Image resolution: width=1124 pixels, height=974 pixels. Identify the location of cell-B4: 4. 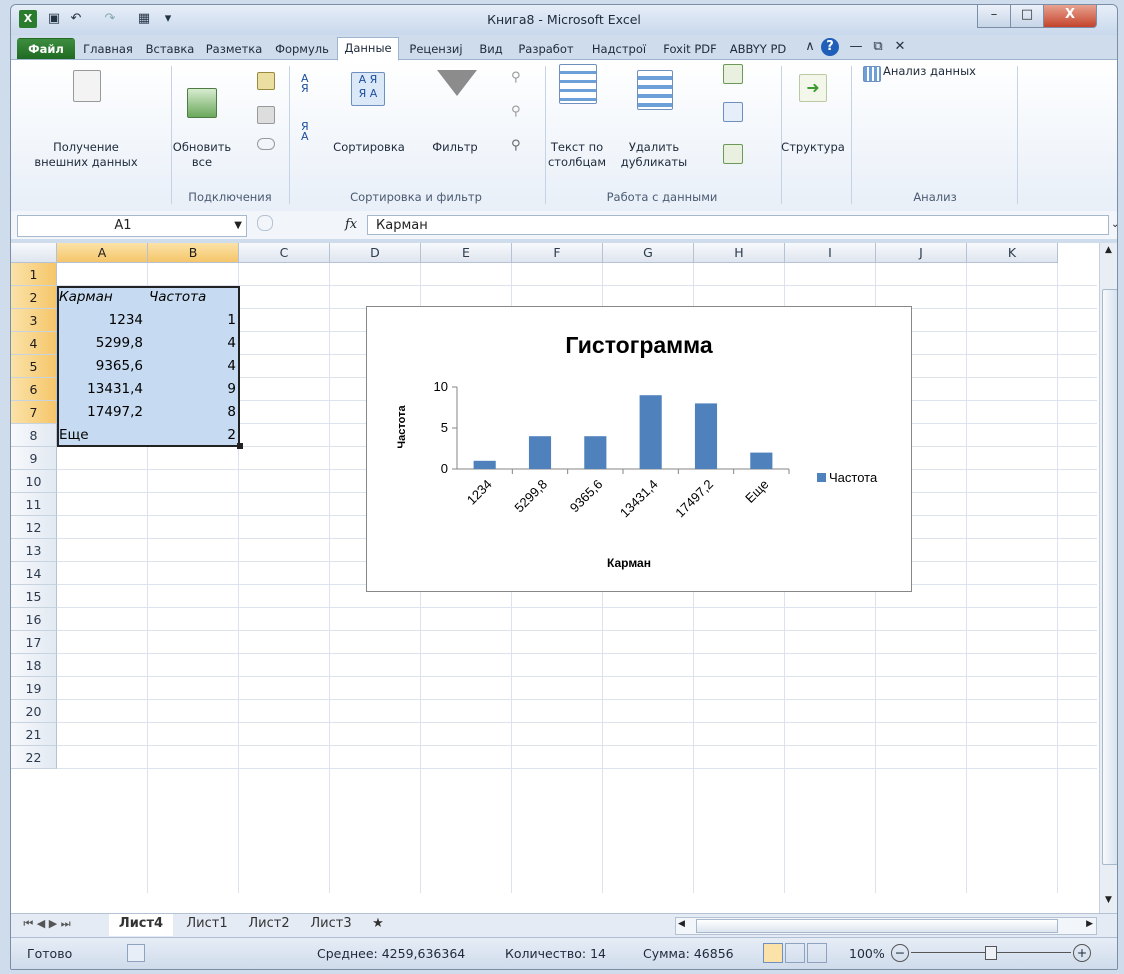
(194, 366).